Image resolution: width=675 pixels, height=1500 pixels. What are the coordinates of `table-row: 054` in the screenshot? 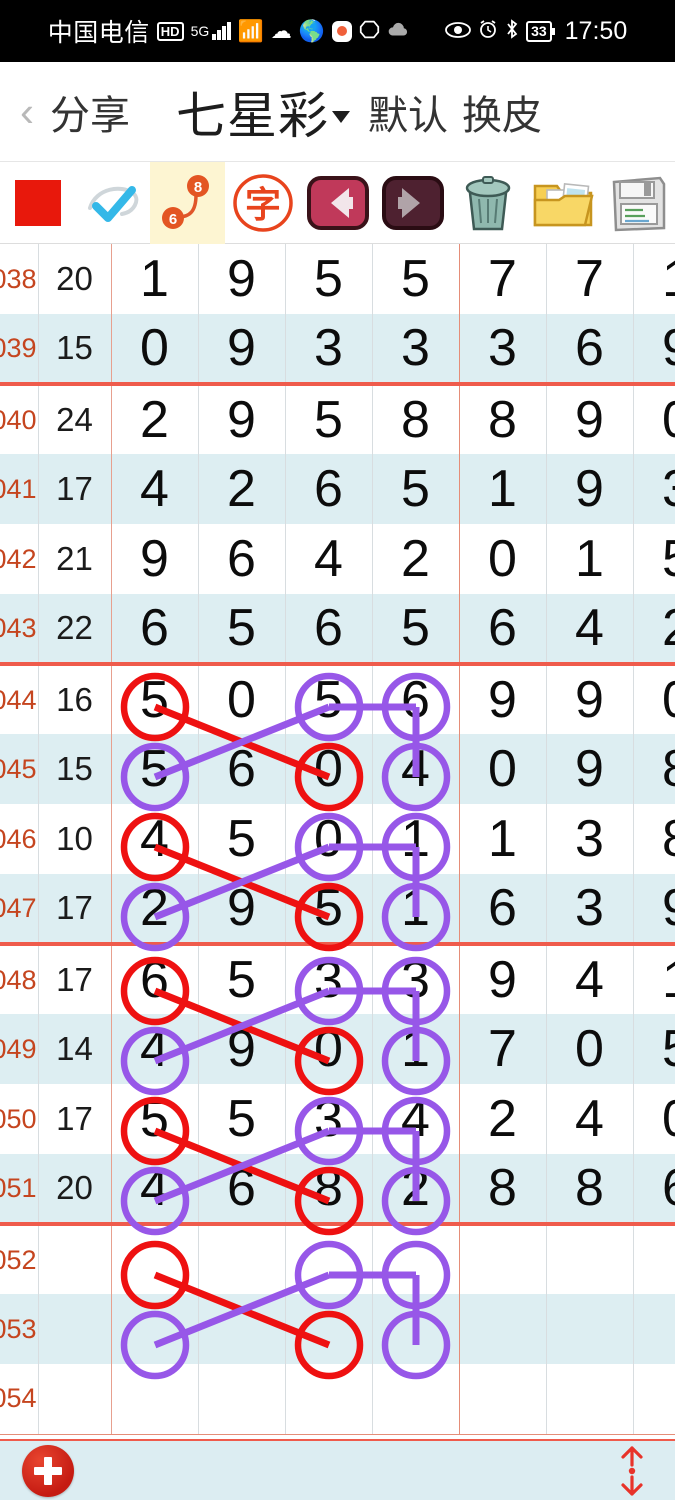 It's located at (337, 1399).